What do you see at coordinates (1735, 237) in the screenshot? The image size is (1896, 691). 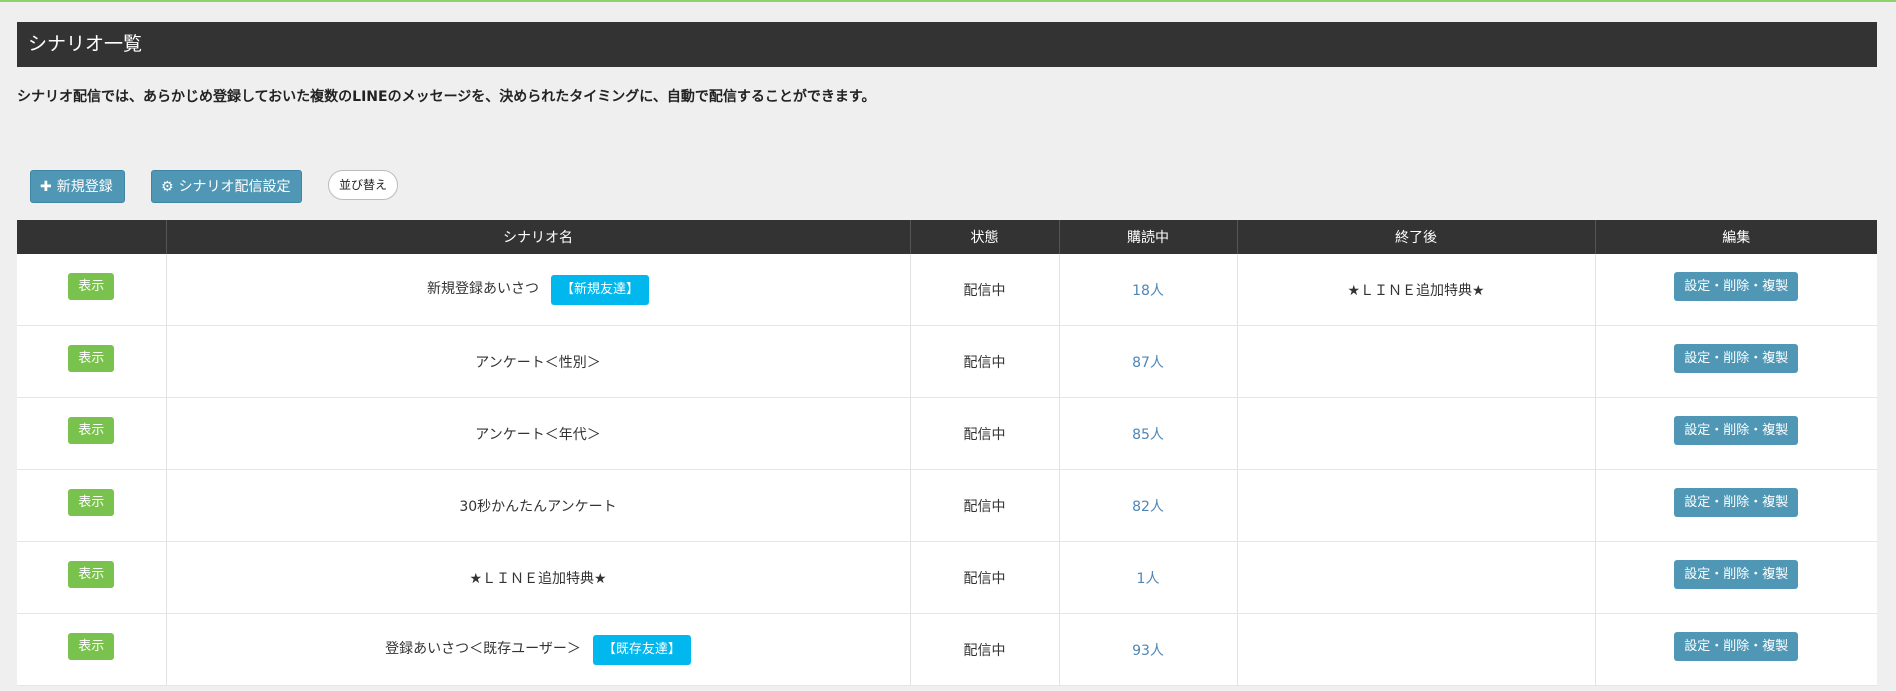 I see `header-edit: 編集` at bounding box center [1735, 237].